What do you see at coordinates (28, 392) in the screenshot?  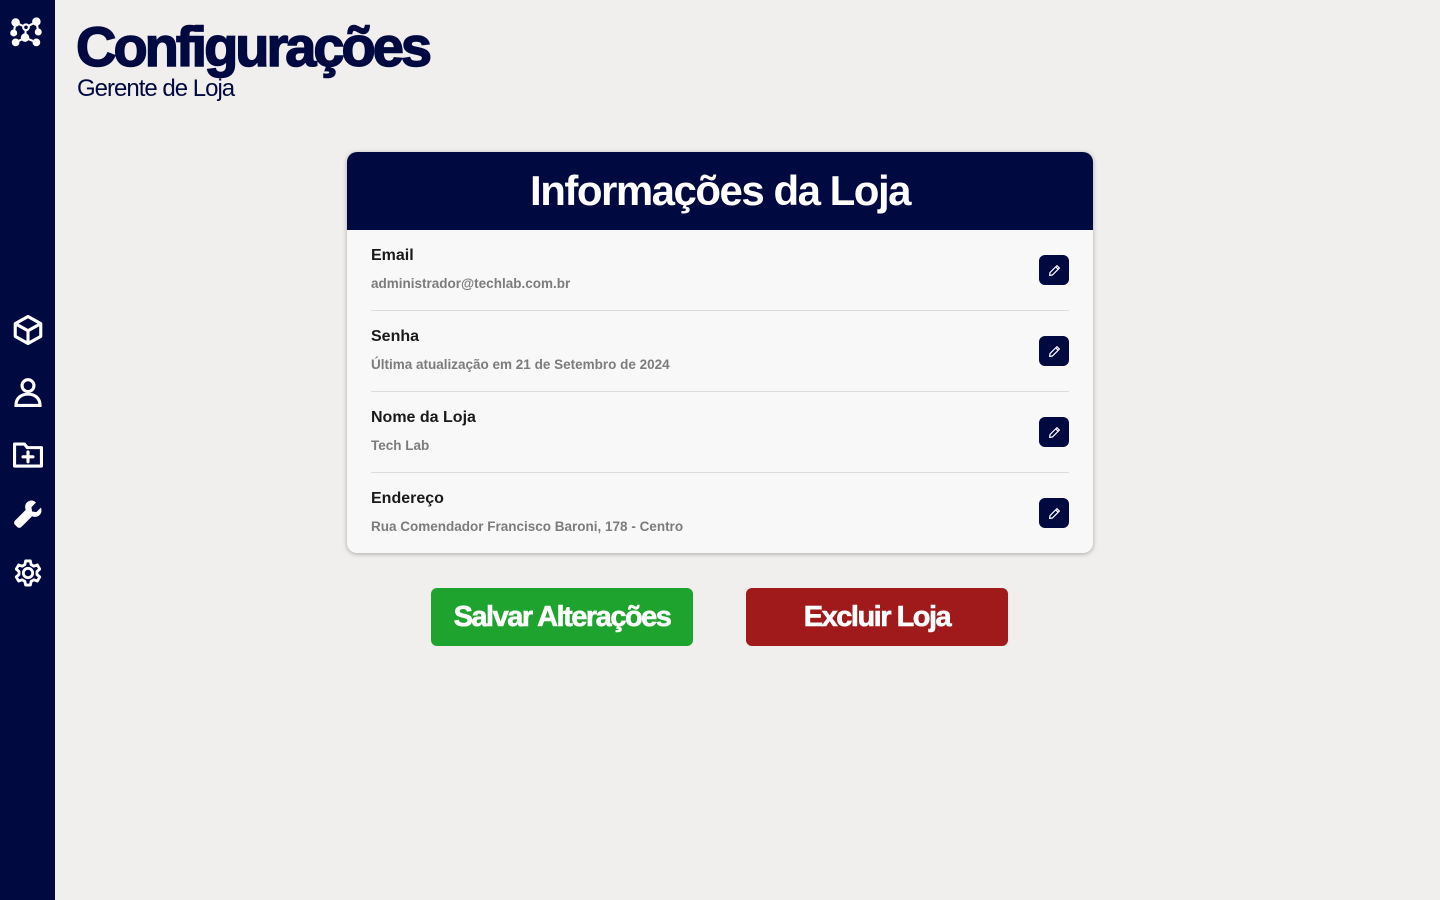 I see `user-icon` at bounding box center [28, 392].